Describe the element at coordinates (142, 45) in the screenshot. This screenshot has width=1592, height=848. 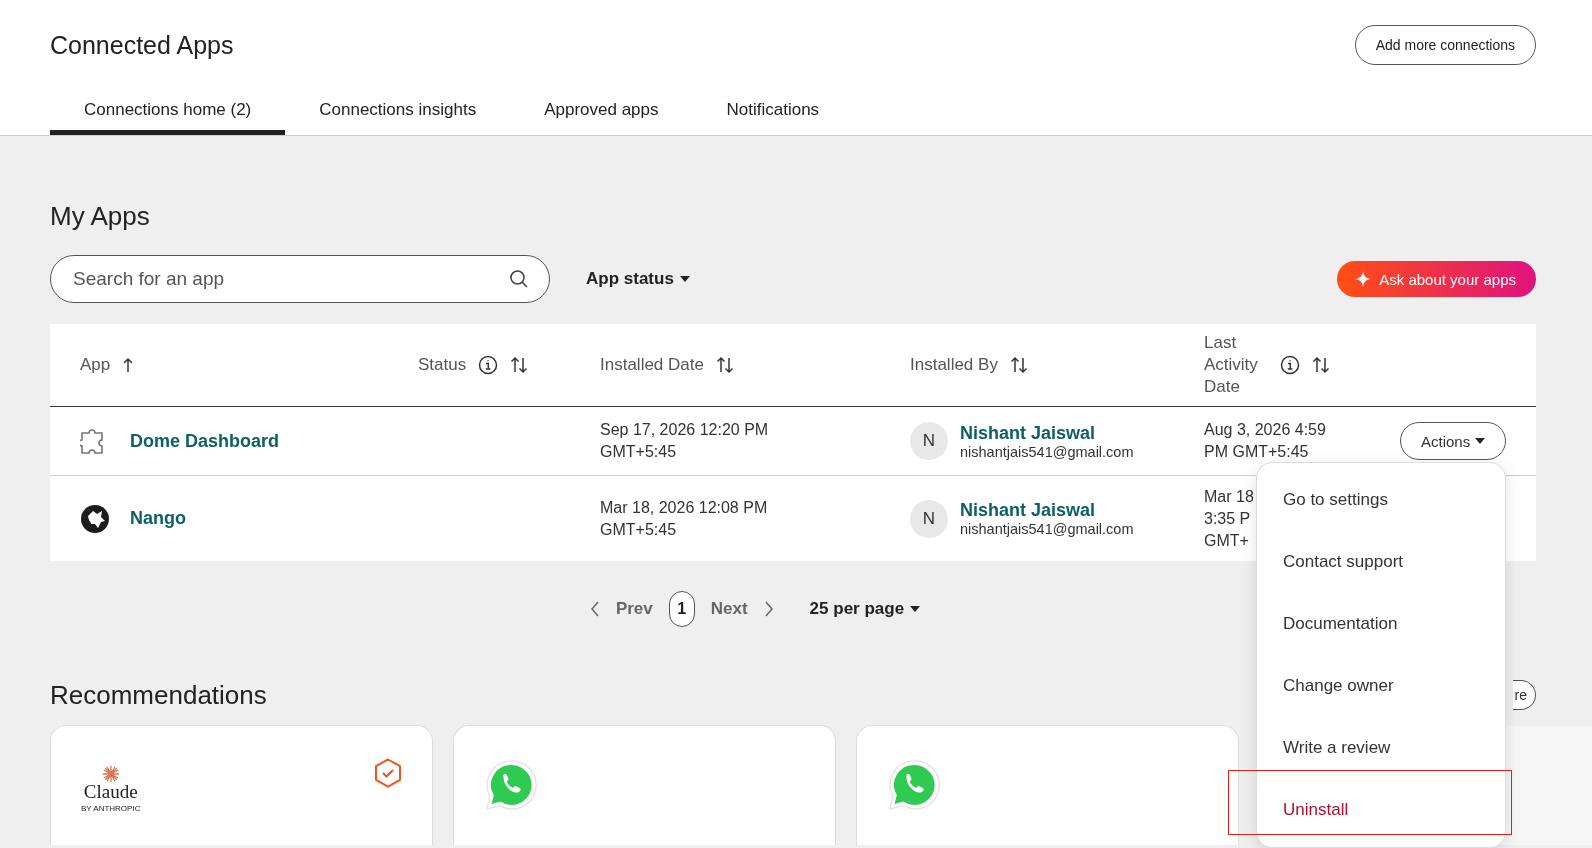
I see `page-title: Connected Apps` at that location.